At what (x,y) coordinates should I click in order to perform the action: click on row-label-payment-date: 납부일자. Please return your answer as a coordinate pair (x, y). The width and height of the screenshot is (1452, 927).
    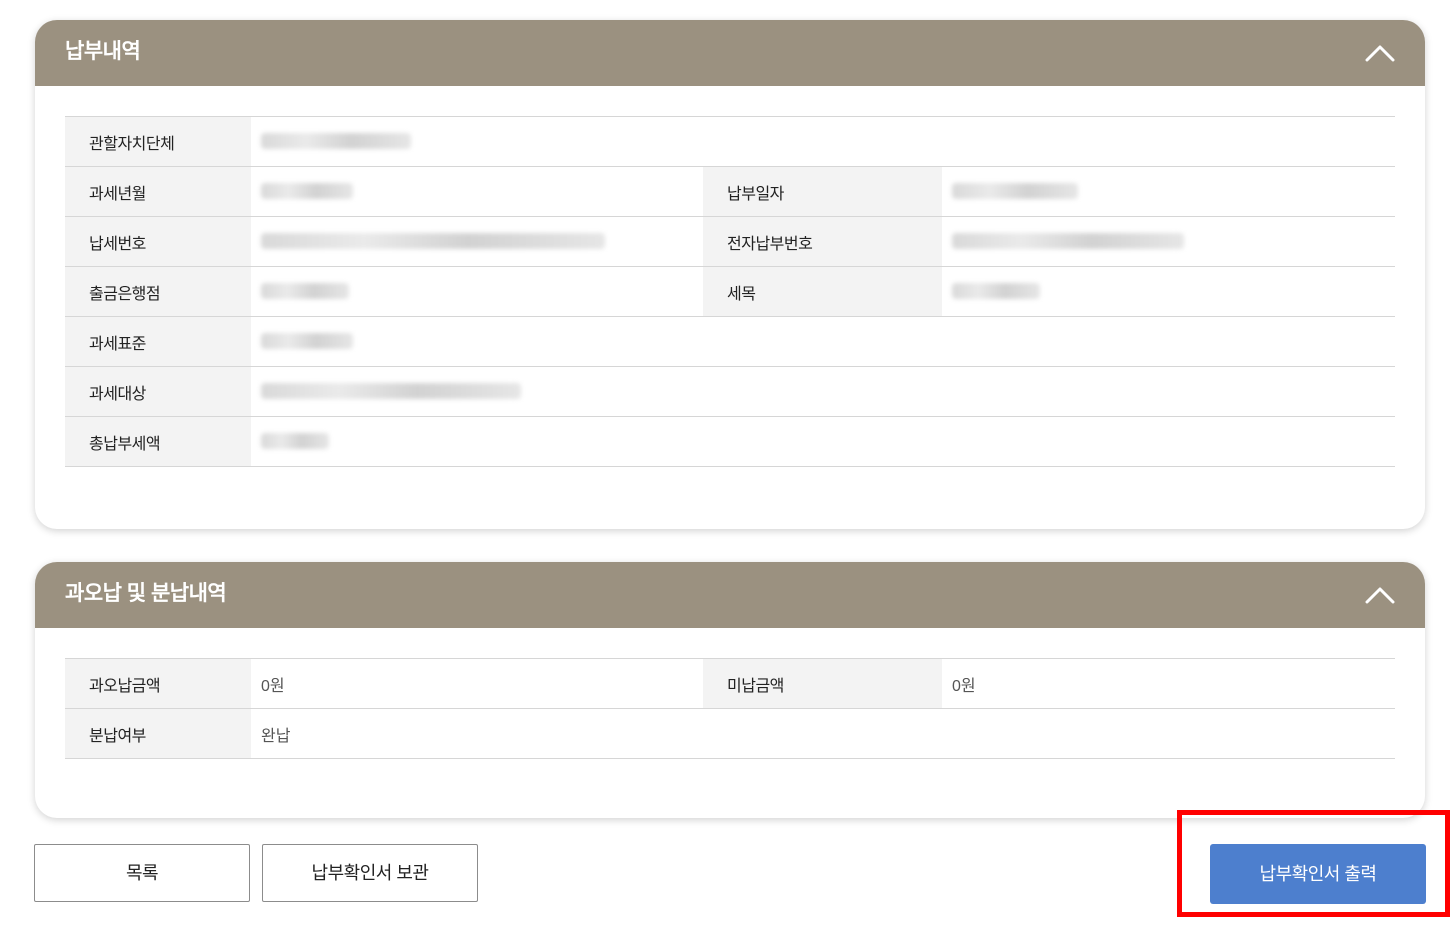
    Looking at the image, I should click on (822, 191).